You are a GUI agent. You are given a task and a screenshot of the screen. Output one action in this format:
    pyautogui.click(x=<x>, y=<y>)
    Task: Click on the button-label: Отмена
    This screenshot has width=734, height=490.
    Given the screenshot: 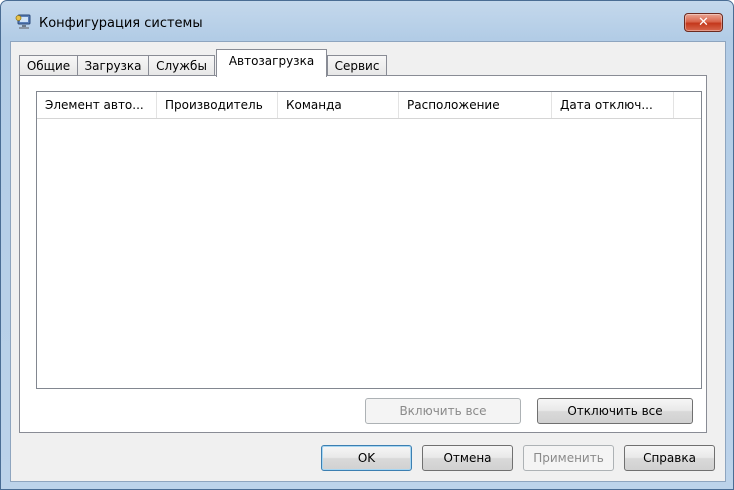 What is the action you would take?
    pyautogui.click(x=467, y=458)
    